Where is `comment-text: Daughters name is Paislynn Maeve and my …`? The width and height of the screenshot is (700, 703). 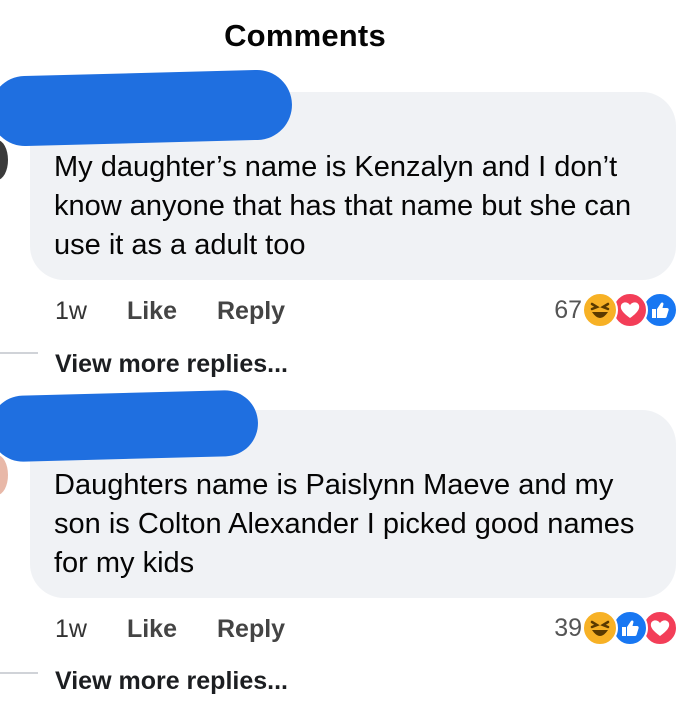
comment-text: Daughters name is Paislynn Maeve and my … is located at coordinates (344, 524).